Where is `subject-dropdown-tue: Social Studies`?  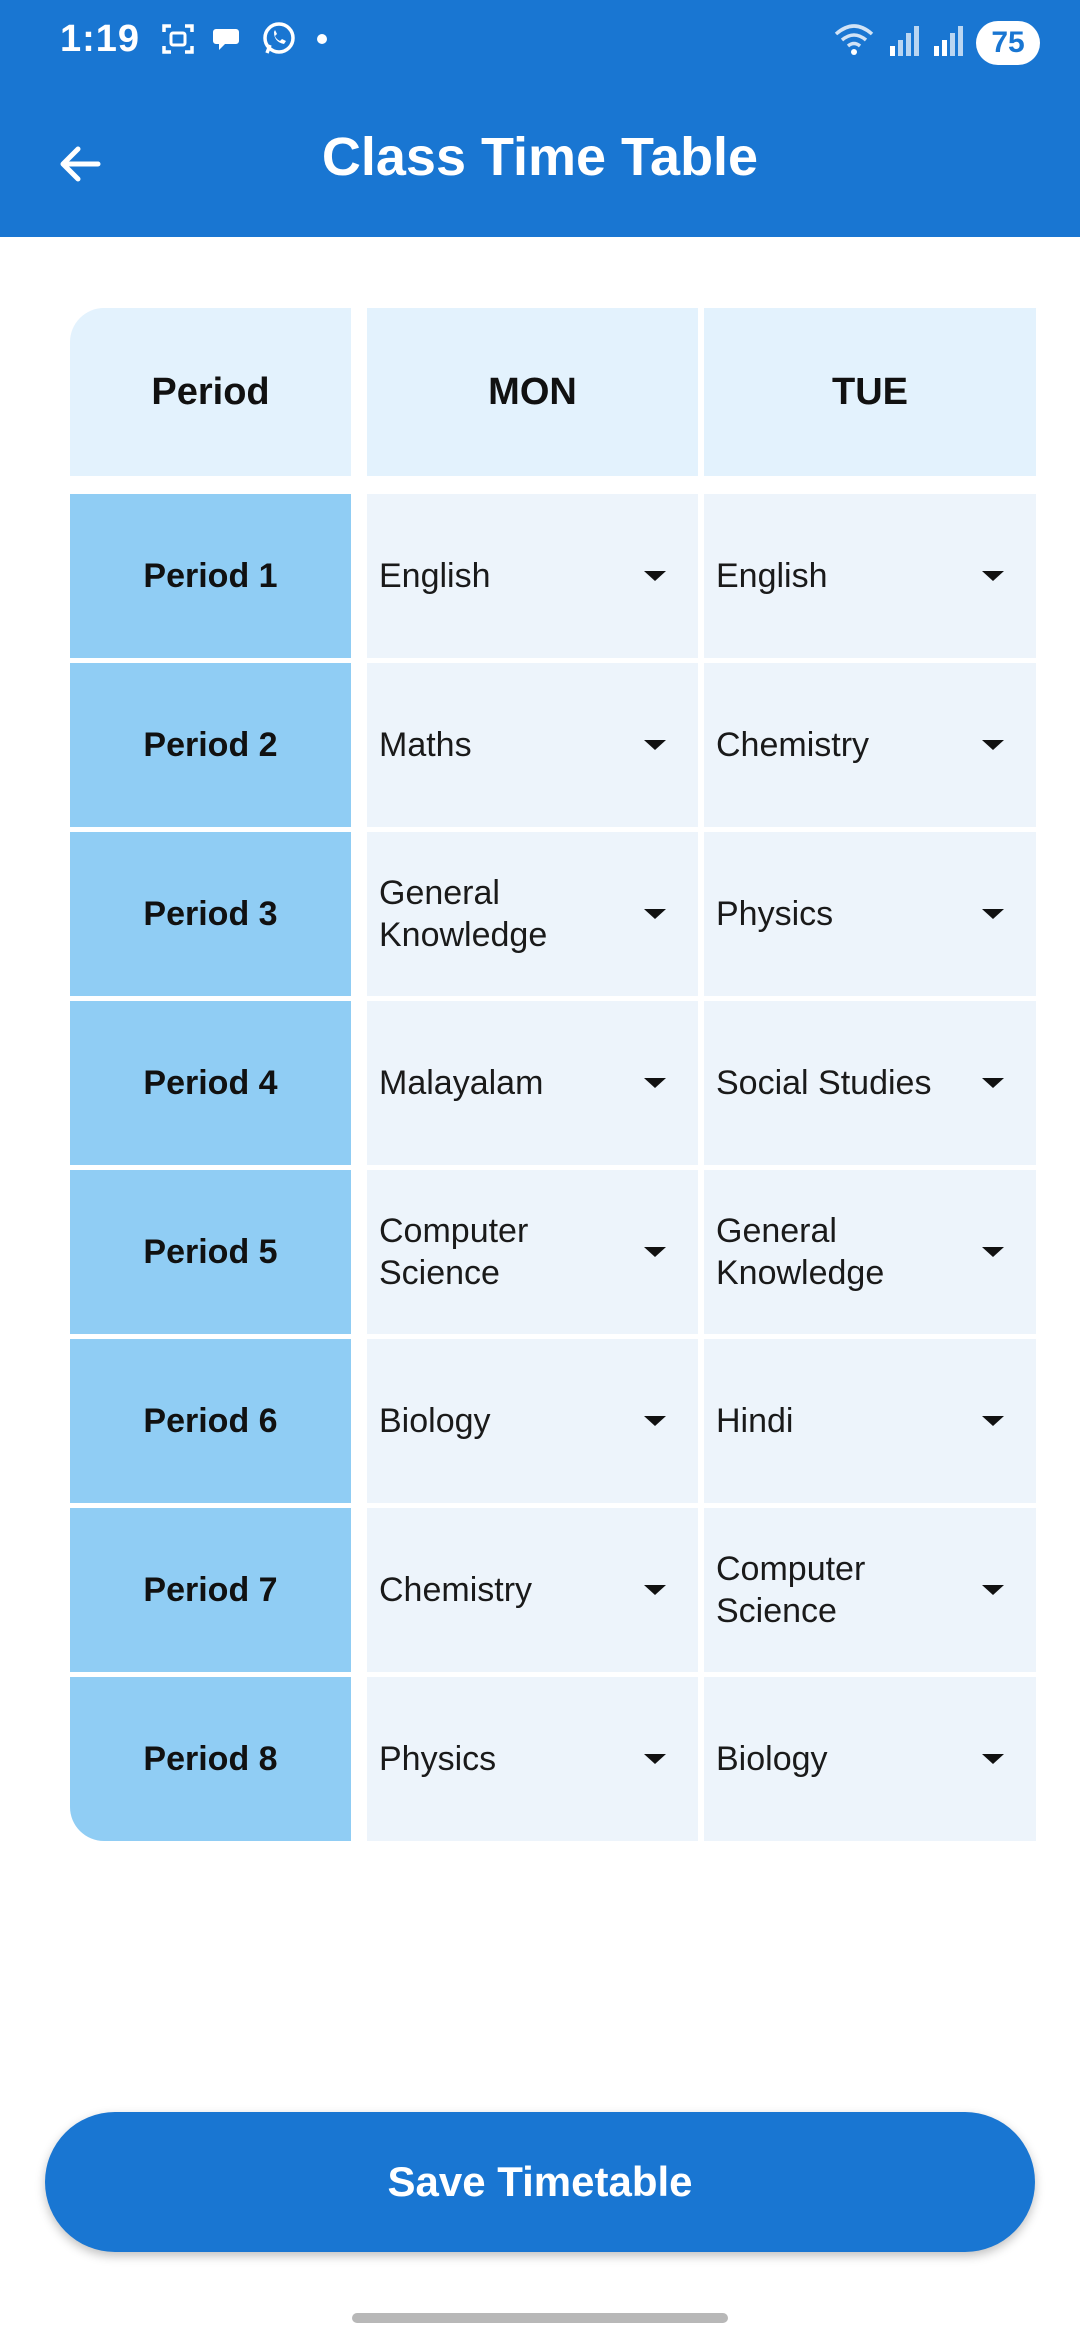
subject-dropdown-tue: Social Studies is located at coordinates (870, 1083).